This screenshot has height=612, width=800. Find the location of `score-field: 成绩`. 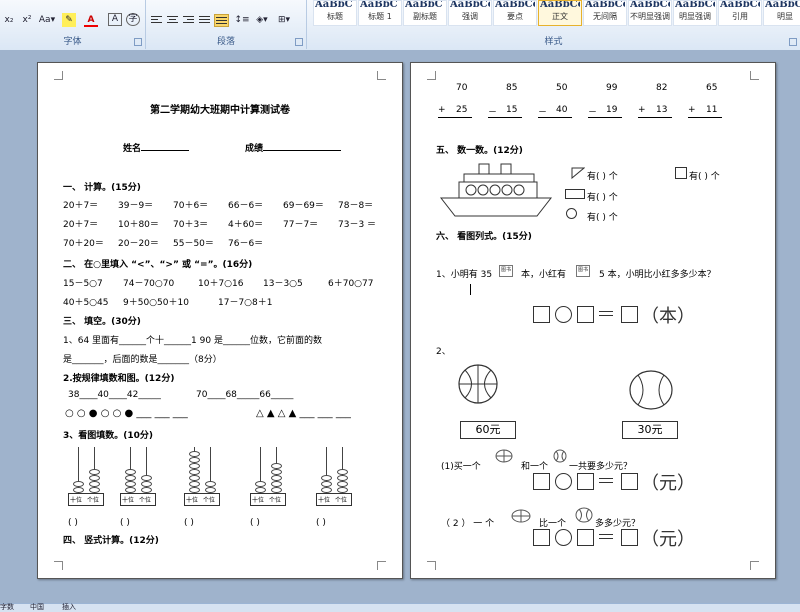

score-field: 成绩 is located at coordinates (293, 147).